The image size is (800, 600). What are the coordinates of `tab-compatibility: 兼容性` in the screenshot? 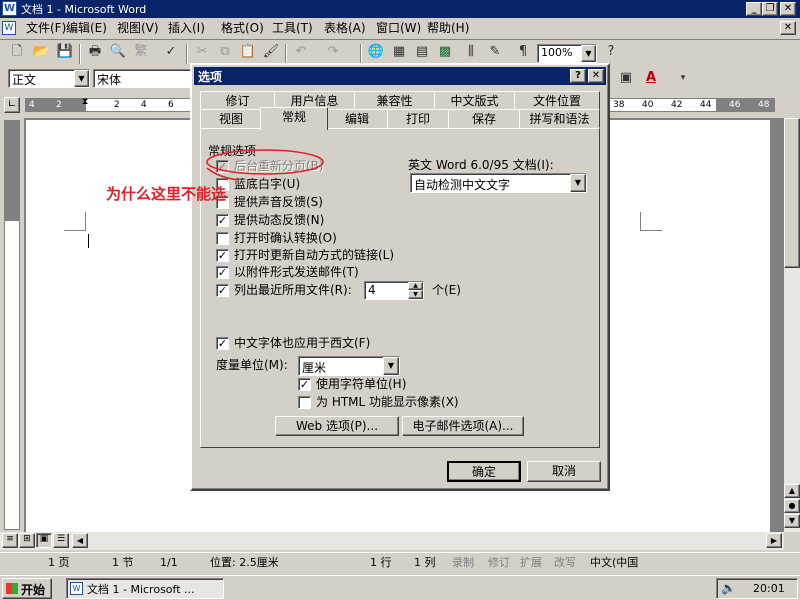 It's located at (394, 100).